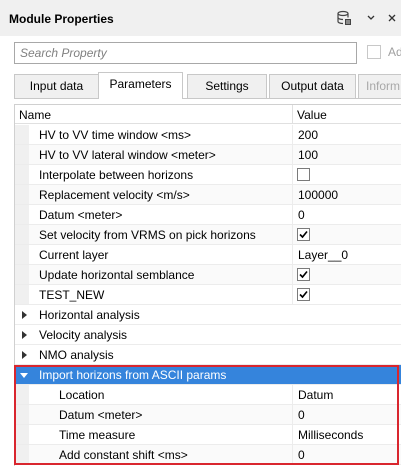 This screenshot has height=466, width=401. What do you see at coordinates (115, 135) in the screenshot?
I see `property-name: HV to VV time window <ms>` at bounding box center [115, 135].